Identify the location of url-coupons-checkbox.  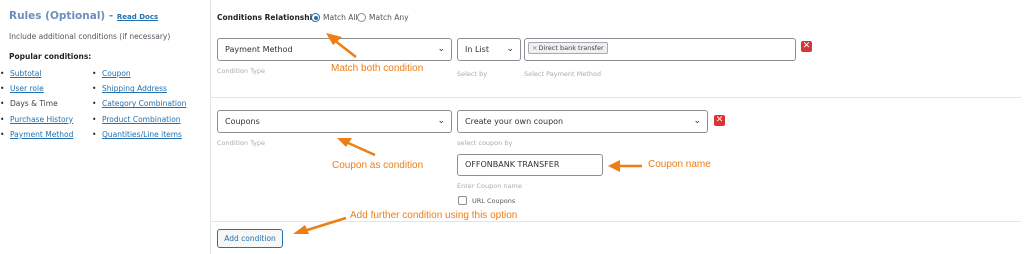
(462, 200).